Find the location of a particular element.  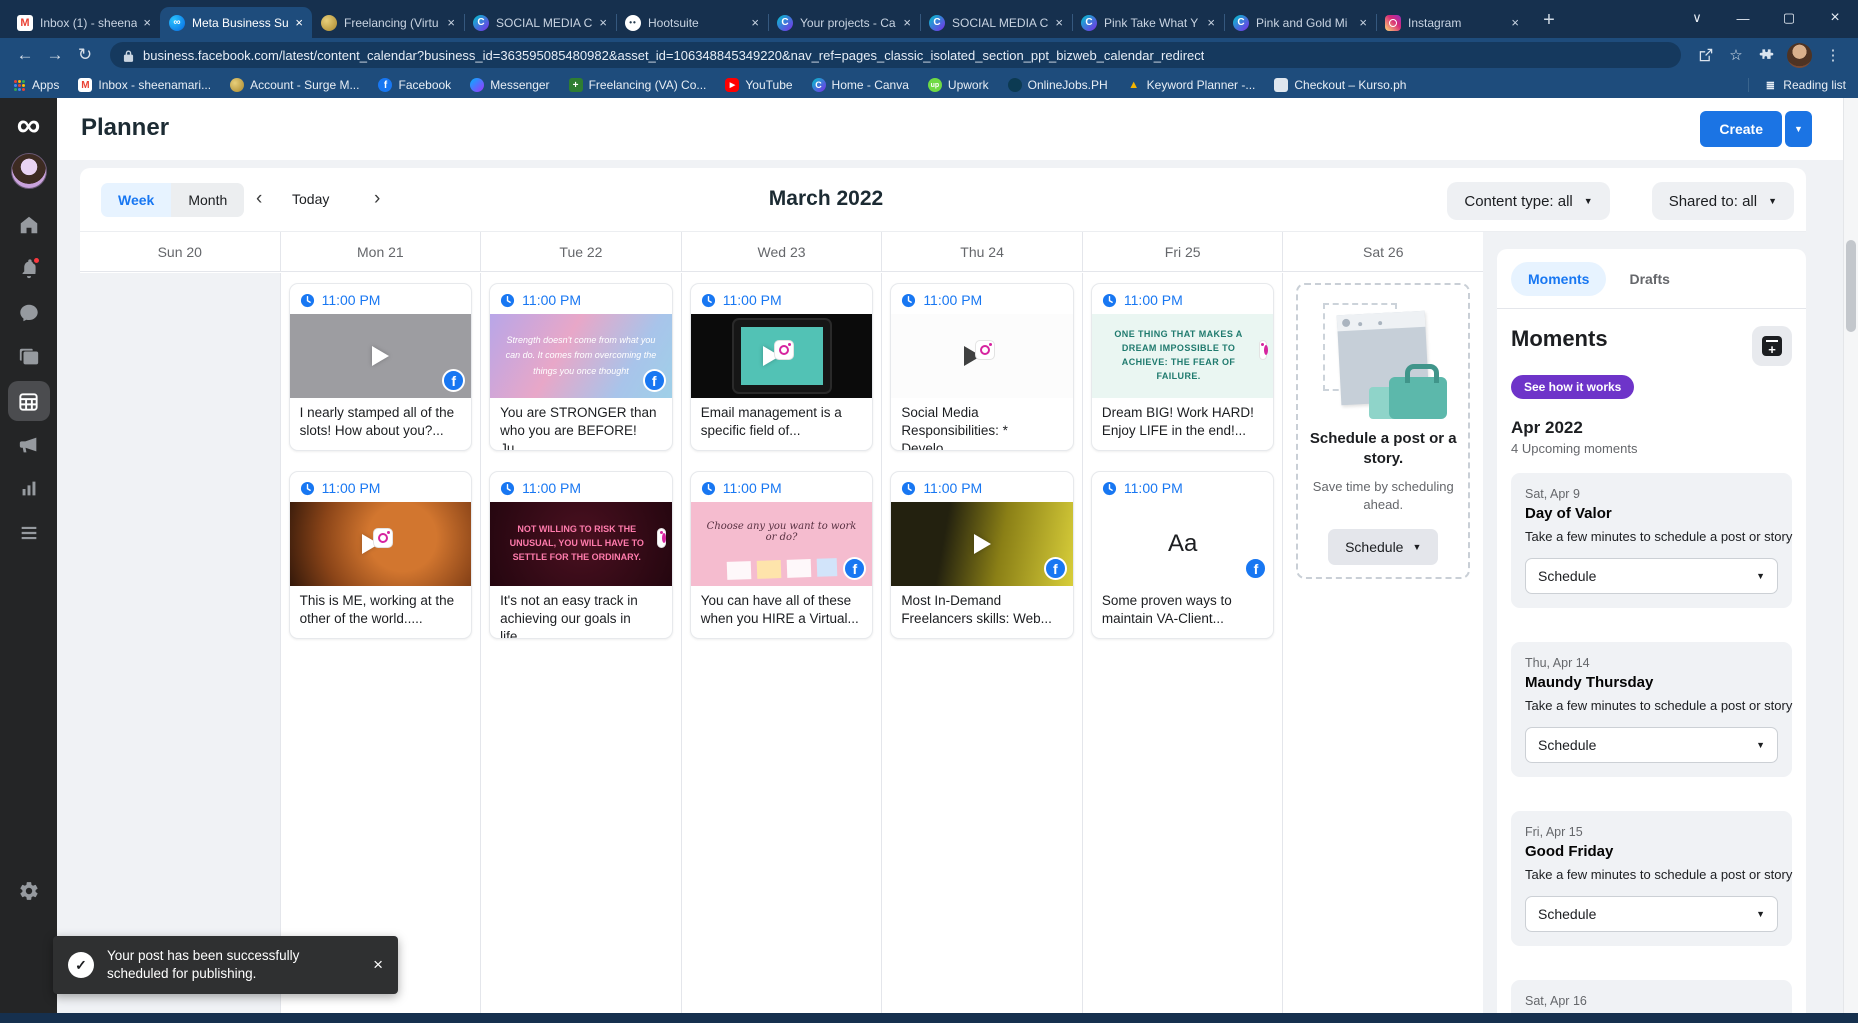

prev-week-icon: ‹ is located at coordinates (259, 198).